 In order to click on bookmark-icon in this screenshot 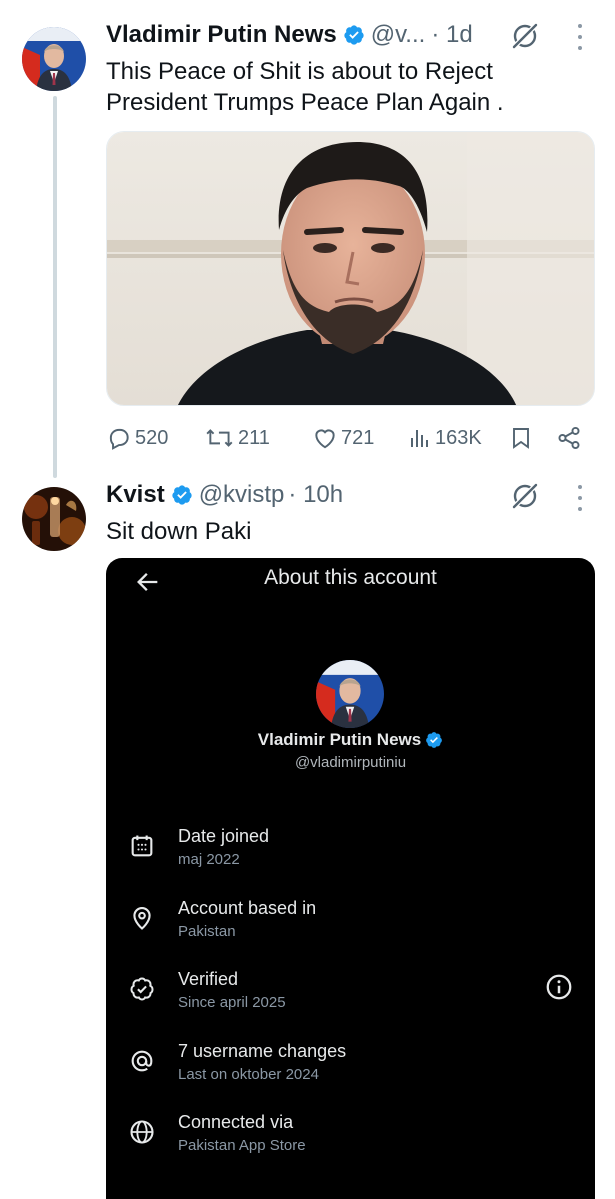, I will do `click(521, 438)`.